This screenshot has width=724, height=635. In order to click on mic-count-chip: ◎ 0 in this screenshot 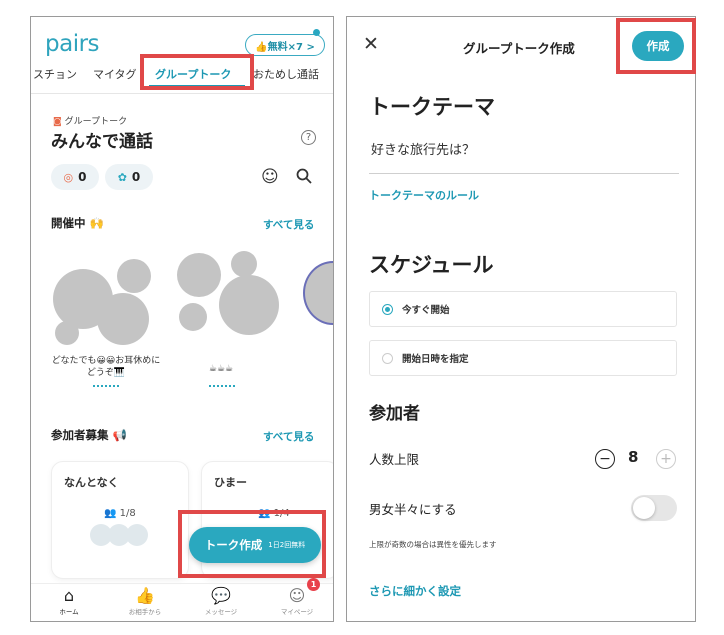, I will do `click(75, 177)`.